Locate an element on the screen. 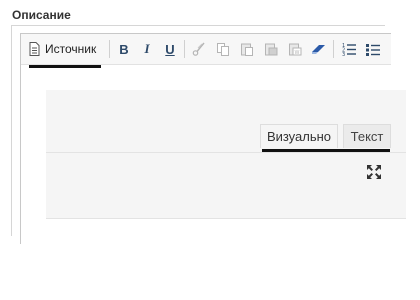 Image resolution: width=420 pixels, height=300 pixels. copy-button is located at coordinates (223, 49).